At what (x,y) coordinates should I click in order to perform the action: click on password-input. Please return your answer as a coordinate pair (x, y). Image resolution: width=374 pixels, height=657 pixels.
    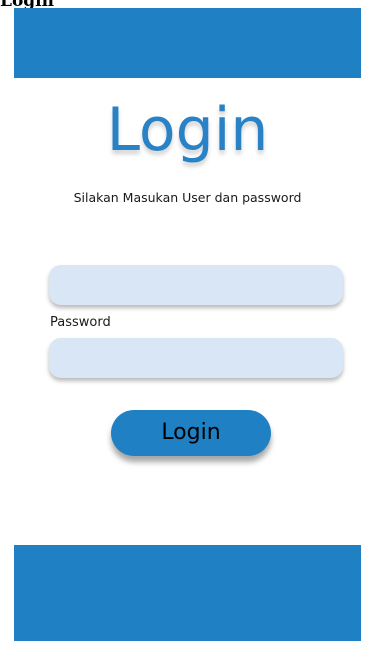
    Looking at the image, I should click on (196, 358).